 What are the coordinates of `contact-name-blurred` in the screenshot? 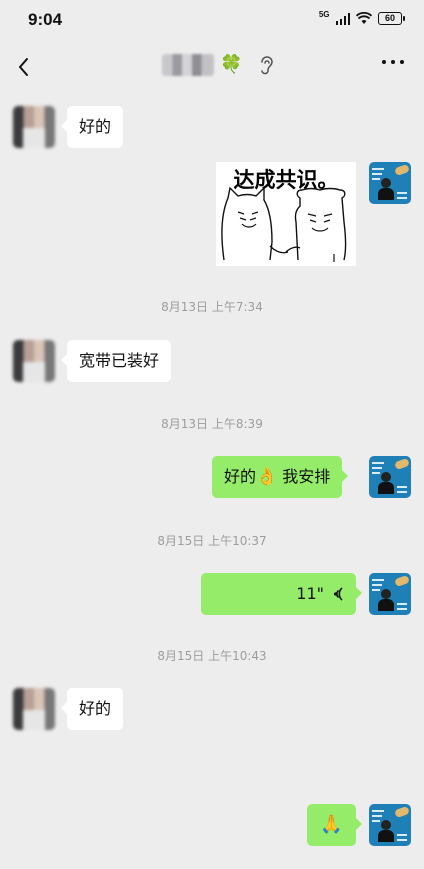 It's located at (188, 65).